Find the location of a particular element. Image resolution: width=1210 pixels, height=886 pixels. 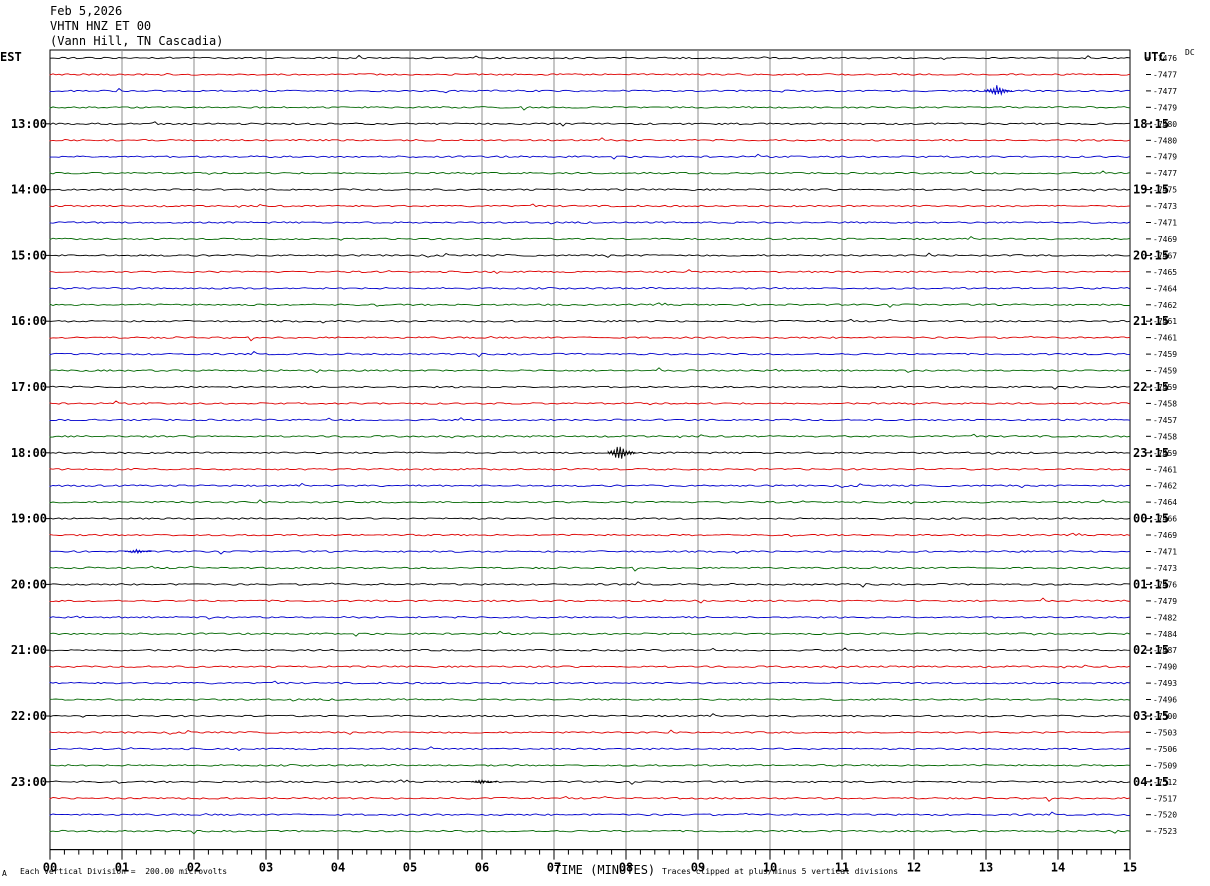

dc-offset-label: -7520 is located at coordinates (1165, 815).